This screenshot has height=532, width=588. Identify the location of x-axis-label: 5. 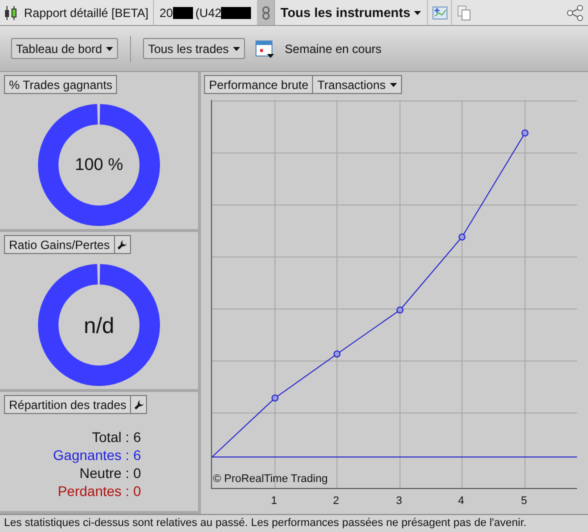
(524, 501).